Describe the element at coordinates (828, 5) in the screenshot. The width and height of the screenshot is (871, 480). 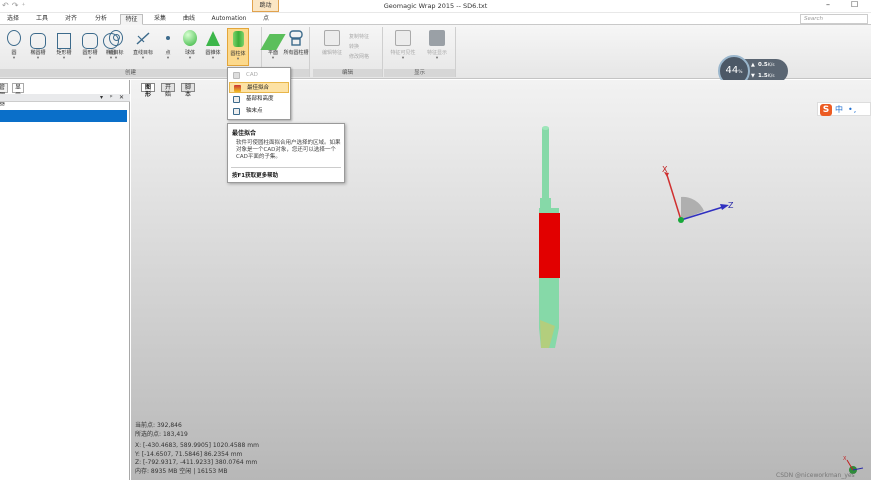
I see `minimize-icon: –` at that location.